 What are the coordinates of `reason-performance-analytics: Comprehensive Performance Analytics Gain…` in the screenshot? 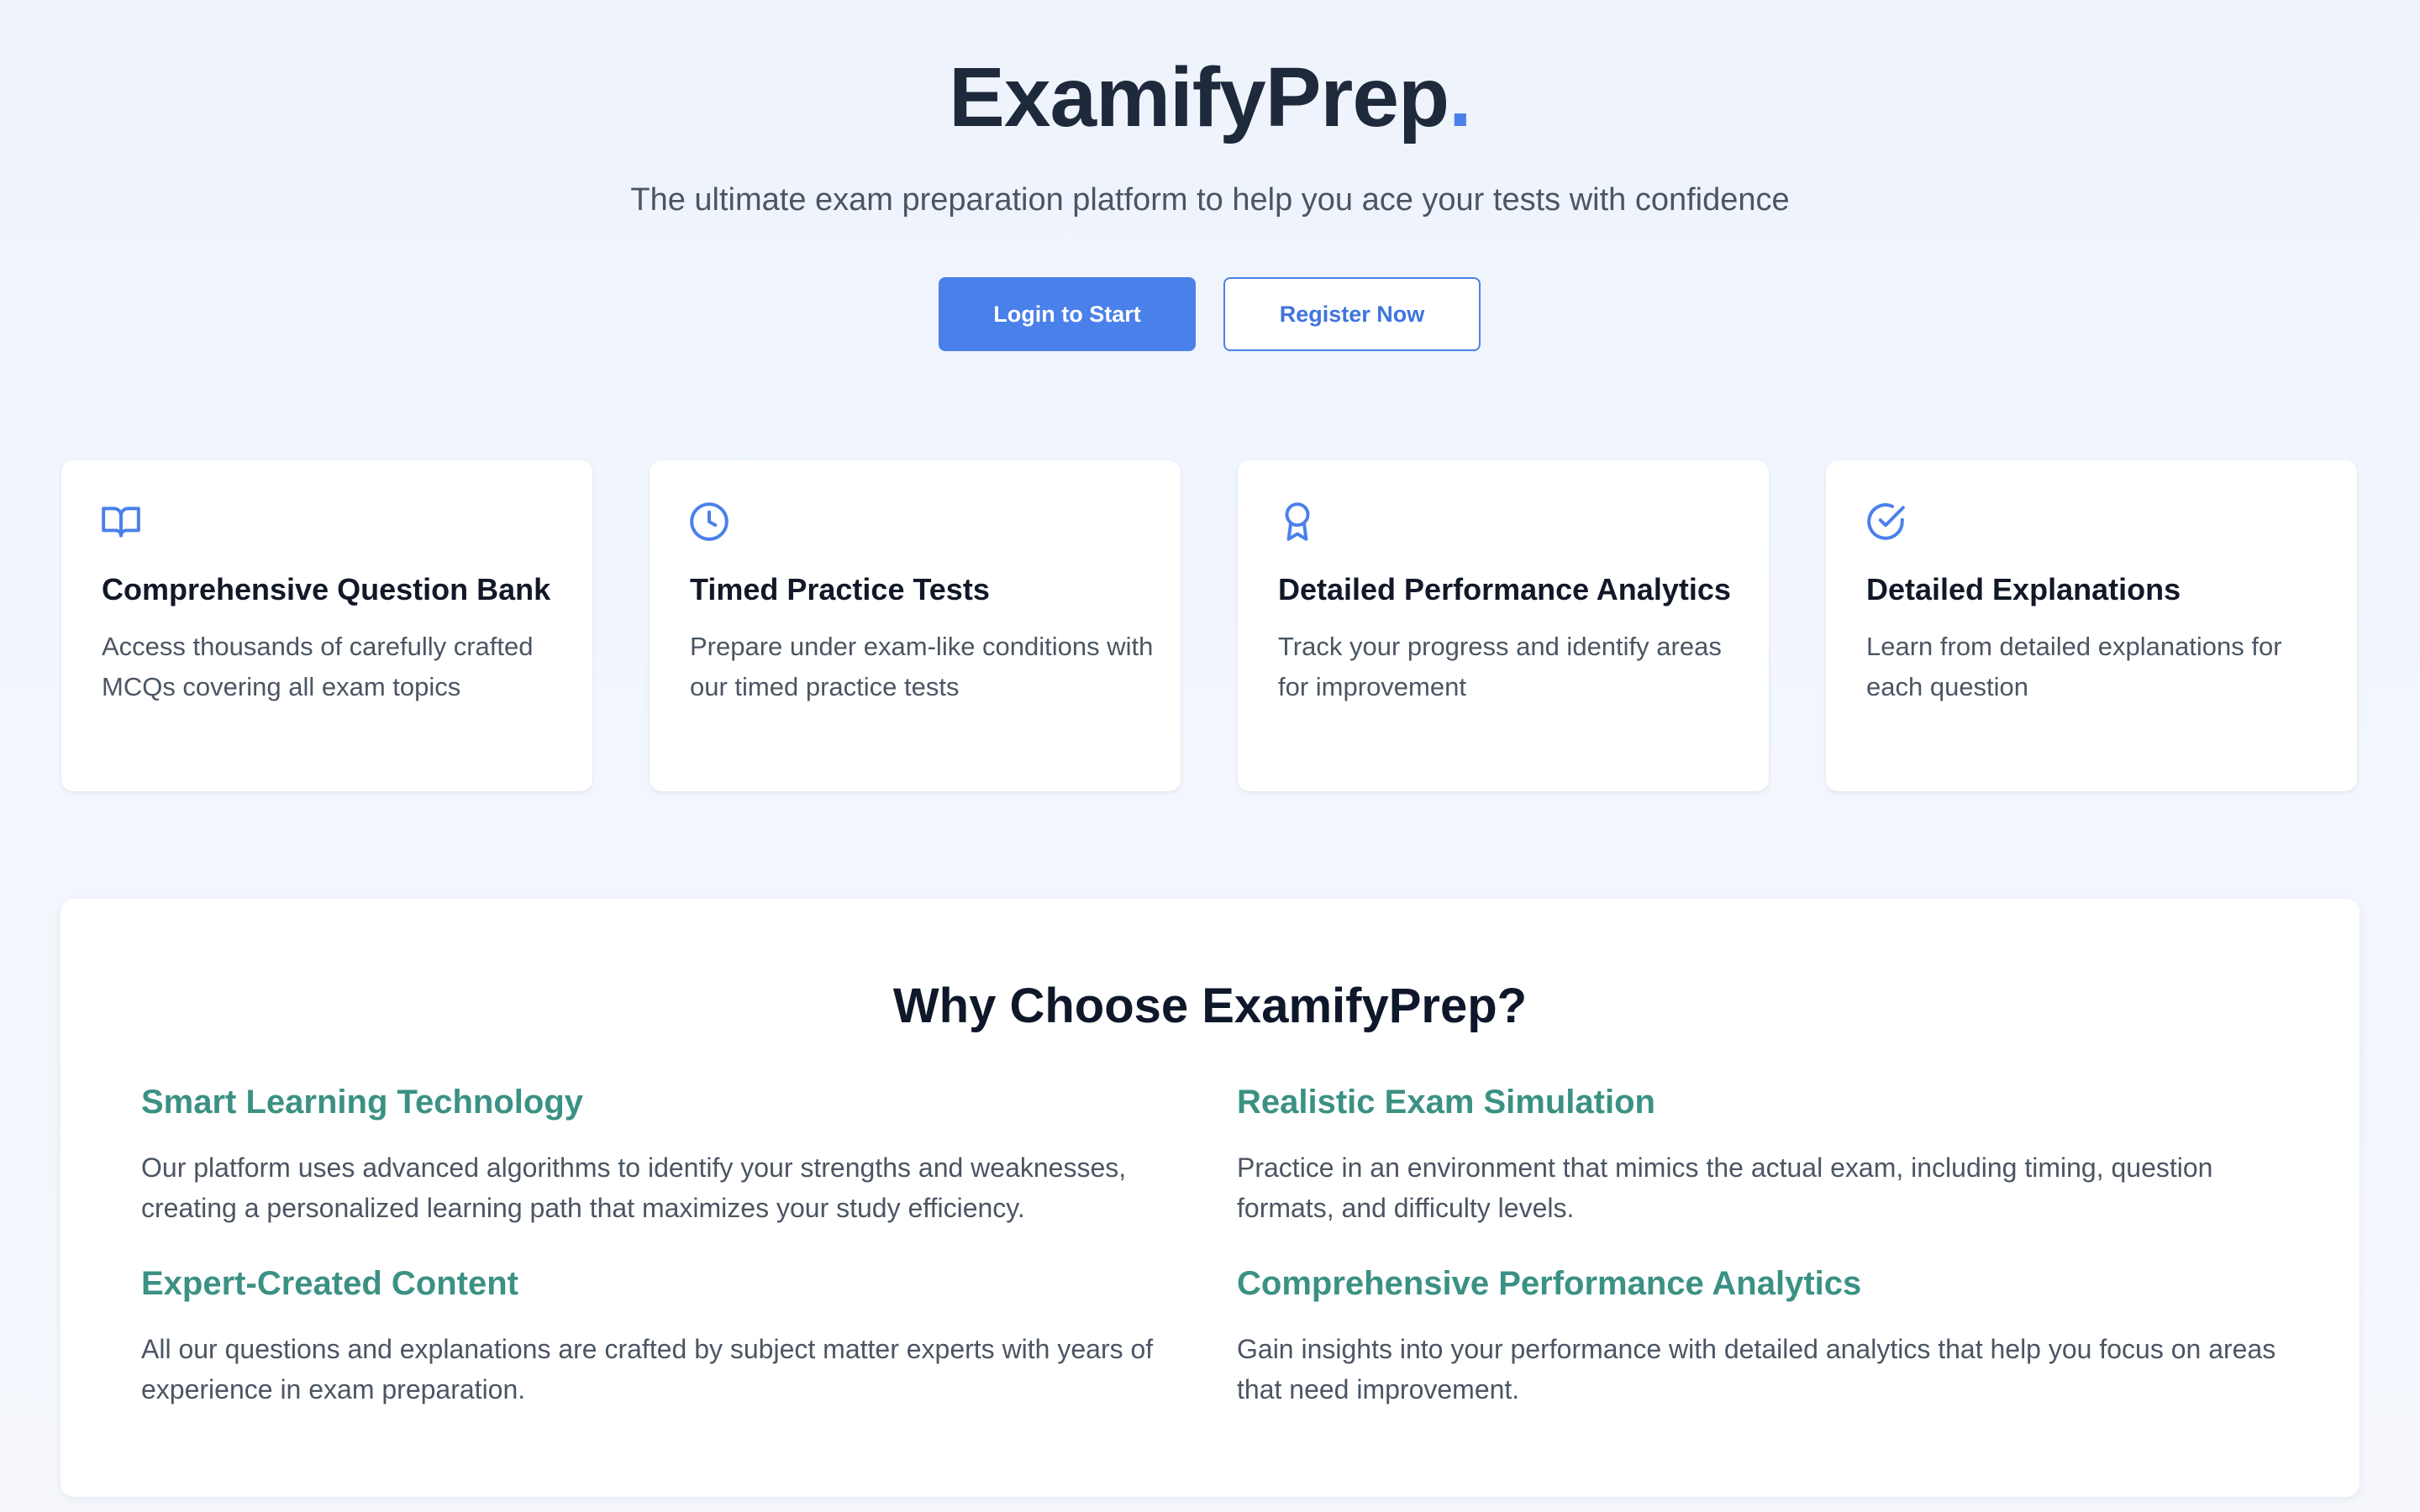 It's located at (1766, 1336).